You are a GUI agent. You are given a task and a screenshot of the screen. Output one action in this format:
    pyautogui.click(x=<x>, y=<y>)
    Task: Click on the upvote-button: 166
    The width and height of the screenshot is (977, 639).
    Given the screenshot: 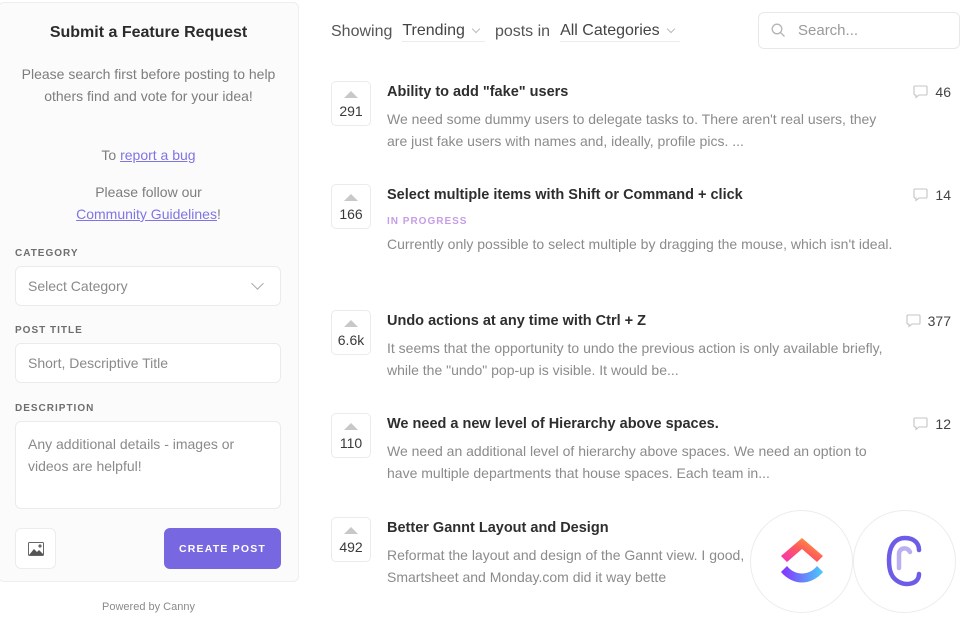 What is the action you would take?
    pyautogui.click(x=351, y=206)
    